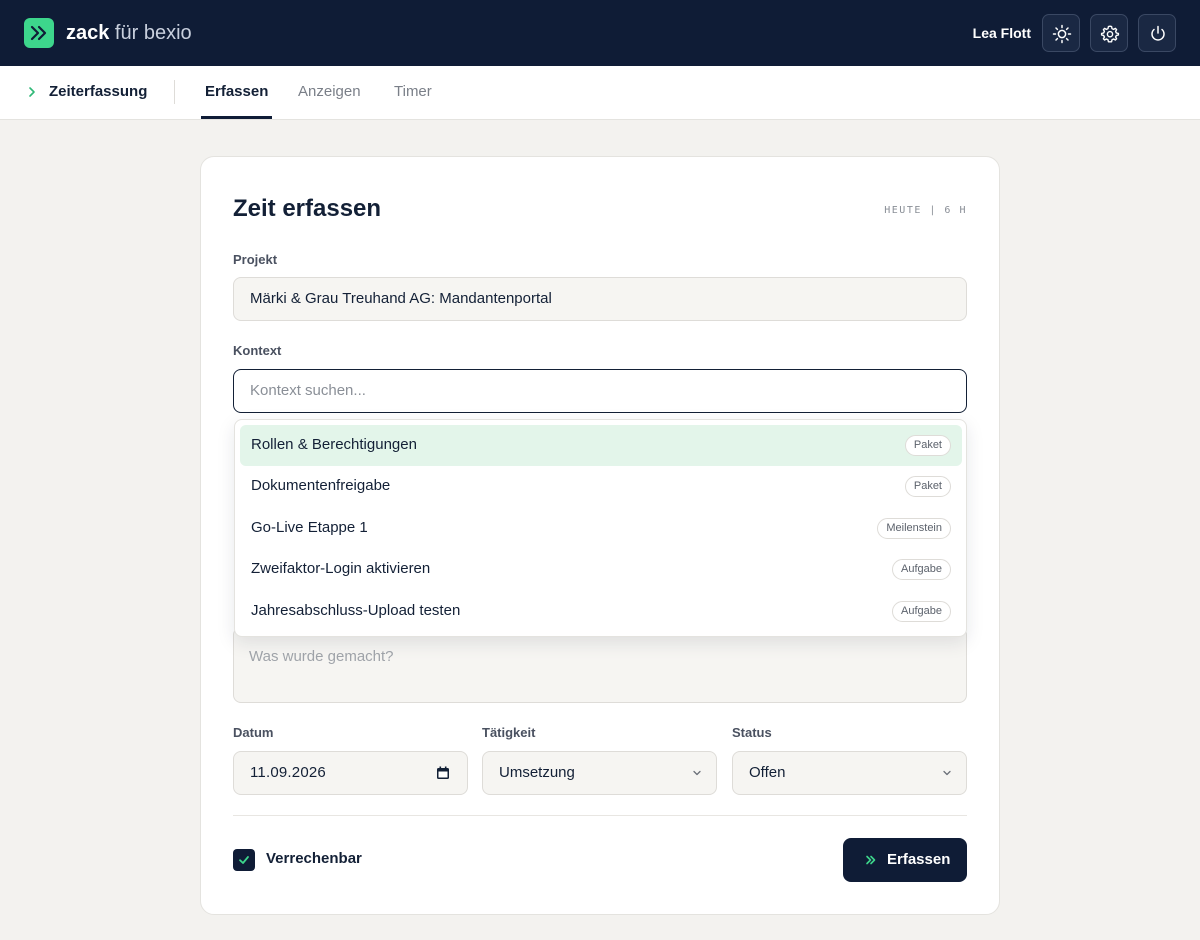 This screenshot has width=1200, height=940. What do you see at coordinates (871, 860) in the screenshot?
I see `double-chevron-icon` at bounding box center [871, 860].